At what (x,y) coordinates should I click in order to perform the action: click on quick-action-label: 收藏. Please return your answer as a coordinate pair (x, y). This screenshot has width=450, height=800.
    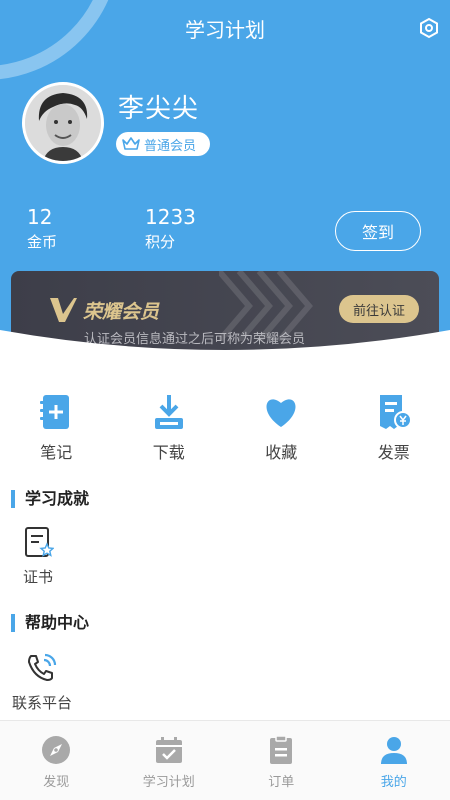
    Looking at the image, I should click on (281, 452).